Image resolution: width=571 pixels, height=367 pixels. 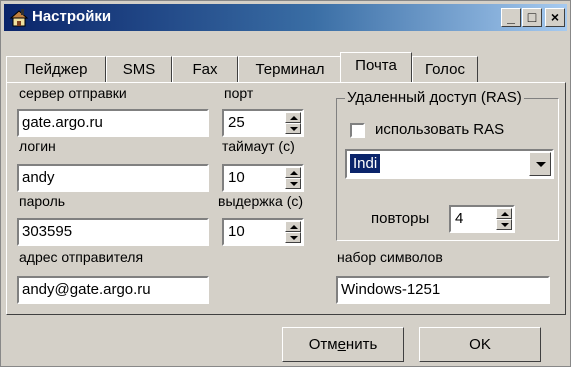 What do you see at coordinates (459, 218) in the screenshot?
I see `retries-value: 4` at bounding box center [459, 218].